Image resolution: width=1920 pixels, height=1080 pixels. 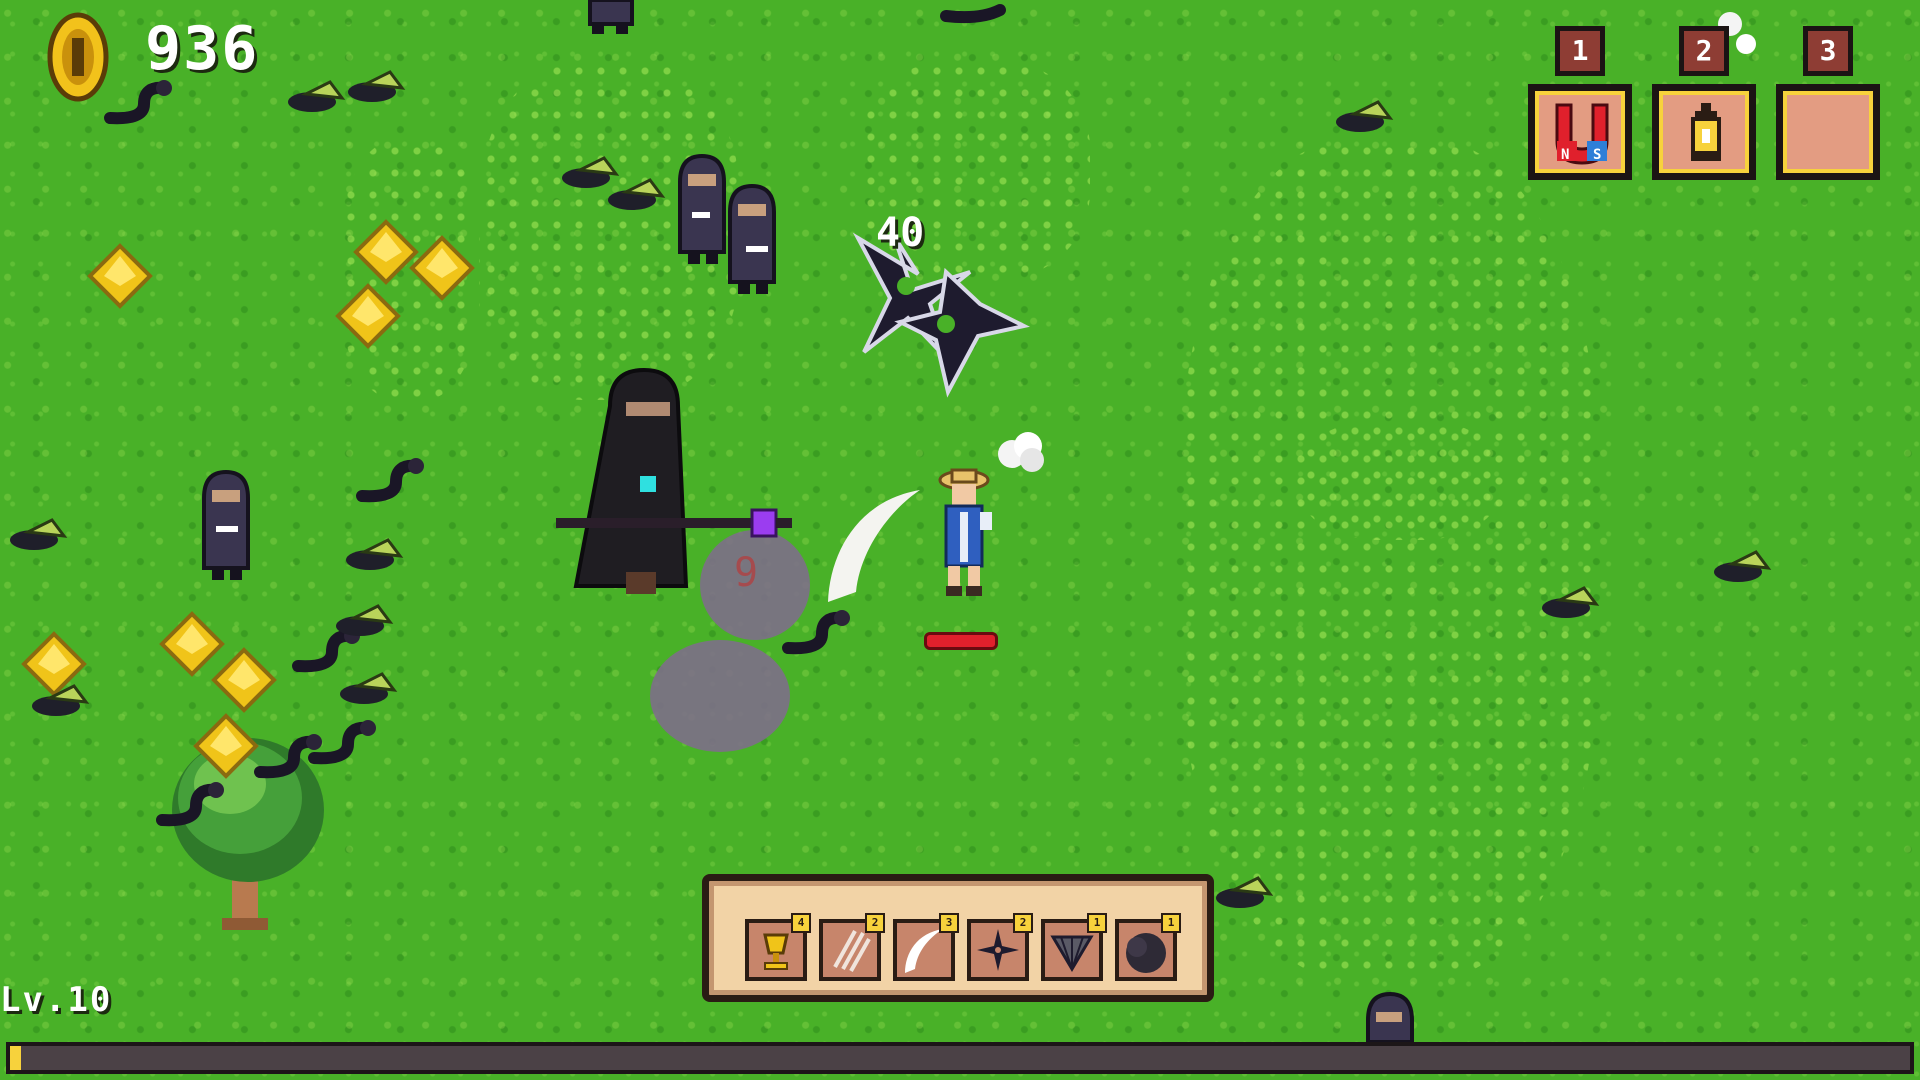 What do you see at coordinates (1704, 51) in the screenshot?
I see `slot-key-label: 2` at bounding box center [1704, 51].